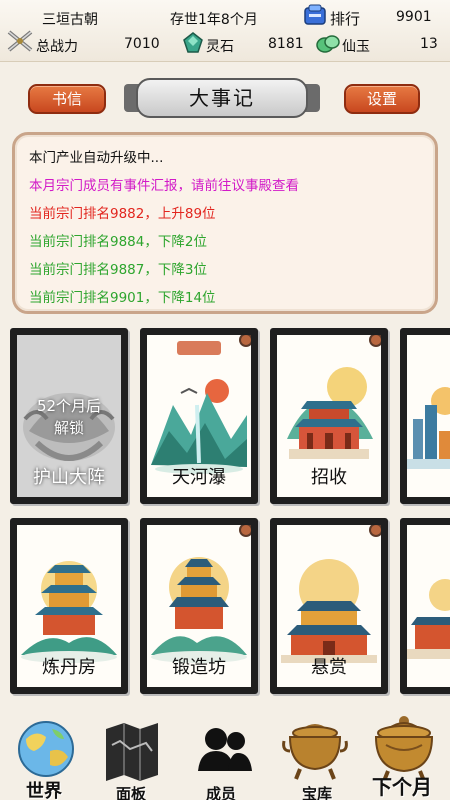  What do you see at coordinates (315, 17) in the screenshot?
I see `rank-icon` at bounding box center [315, 17].